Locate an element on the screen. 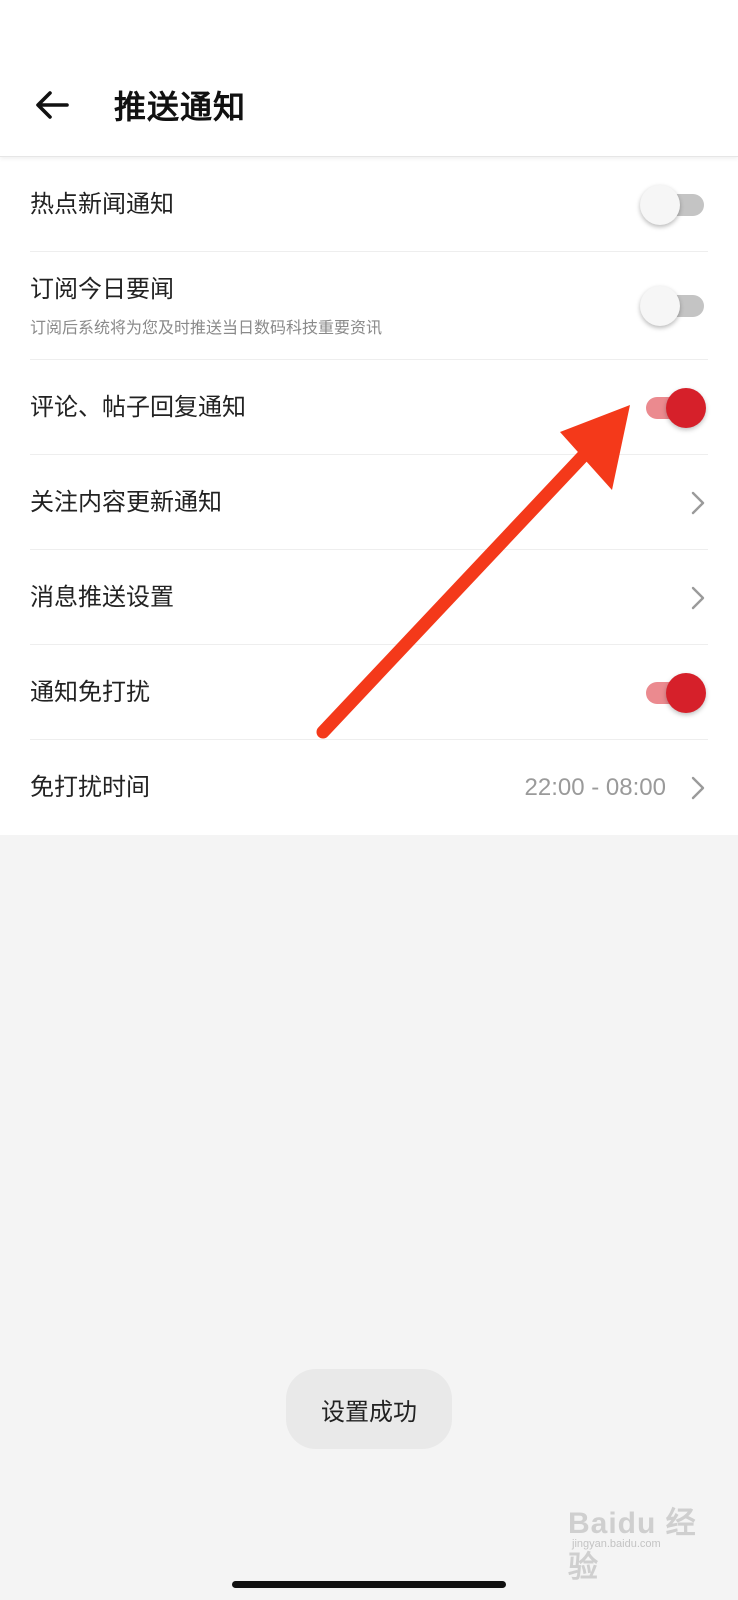  page-title: 推送通知 is located at coordinates (180, 107).